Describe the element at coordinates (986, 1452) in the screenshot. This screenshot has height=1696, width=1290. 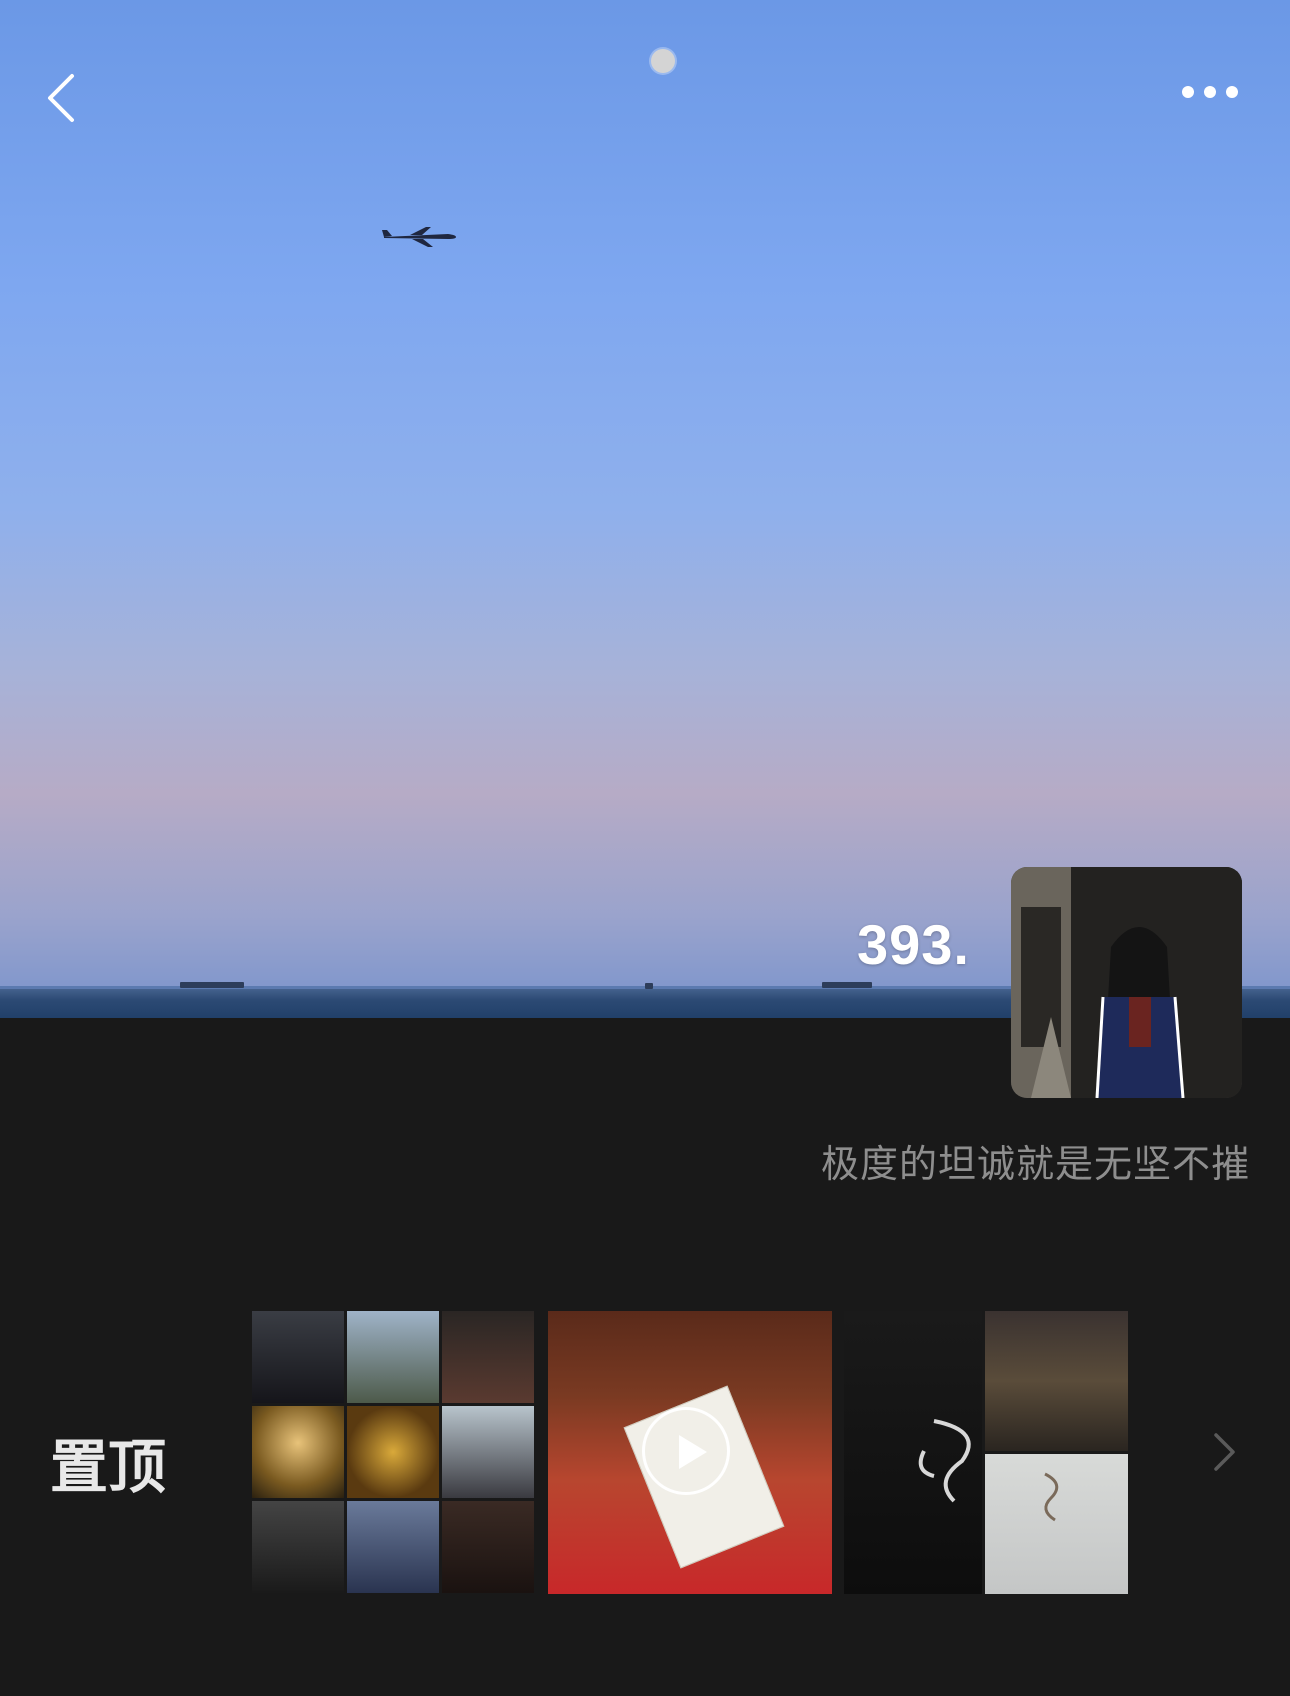
I see `pinned-post-photo-set` at that location.